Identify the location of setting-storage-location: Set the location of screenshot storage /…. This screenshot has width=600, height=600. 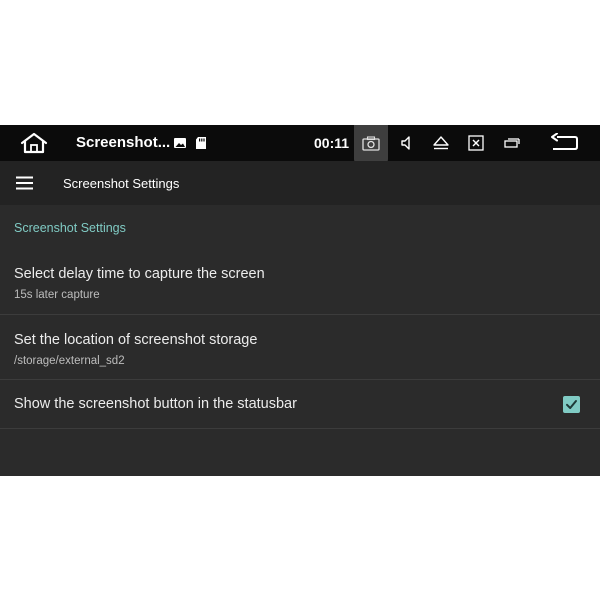
(300, 347).